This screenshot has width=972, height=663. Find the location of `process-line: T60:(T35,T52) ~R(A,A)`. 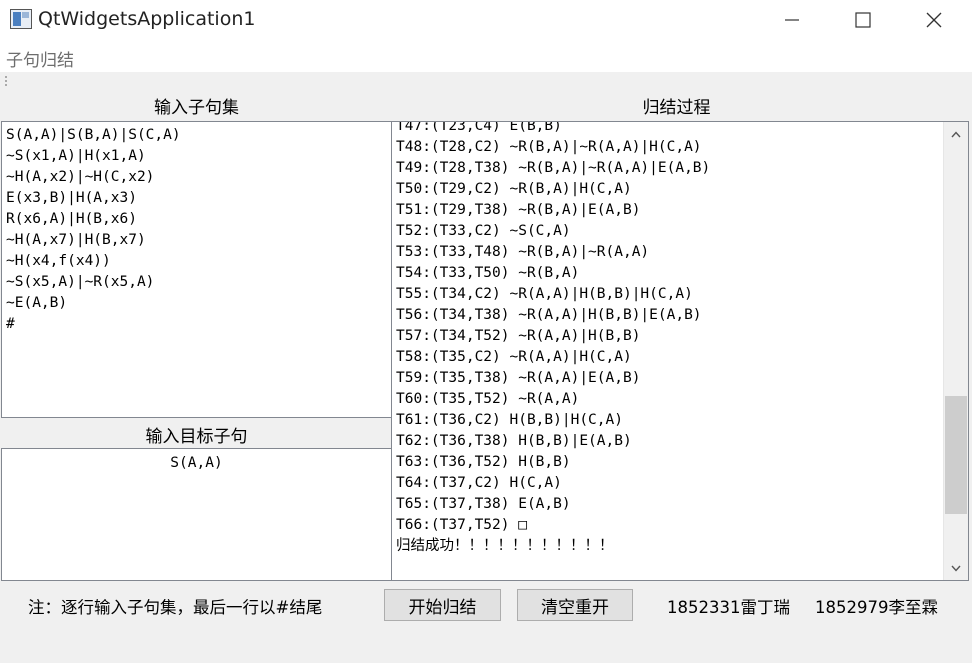

process-line: T60:(T35,T52) ~R(A,A) is located at coordinates (488, 399).